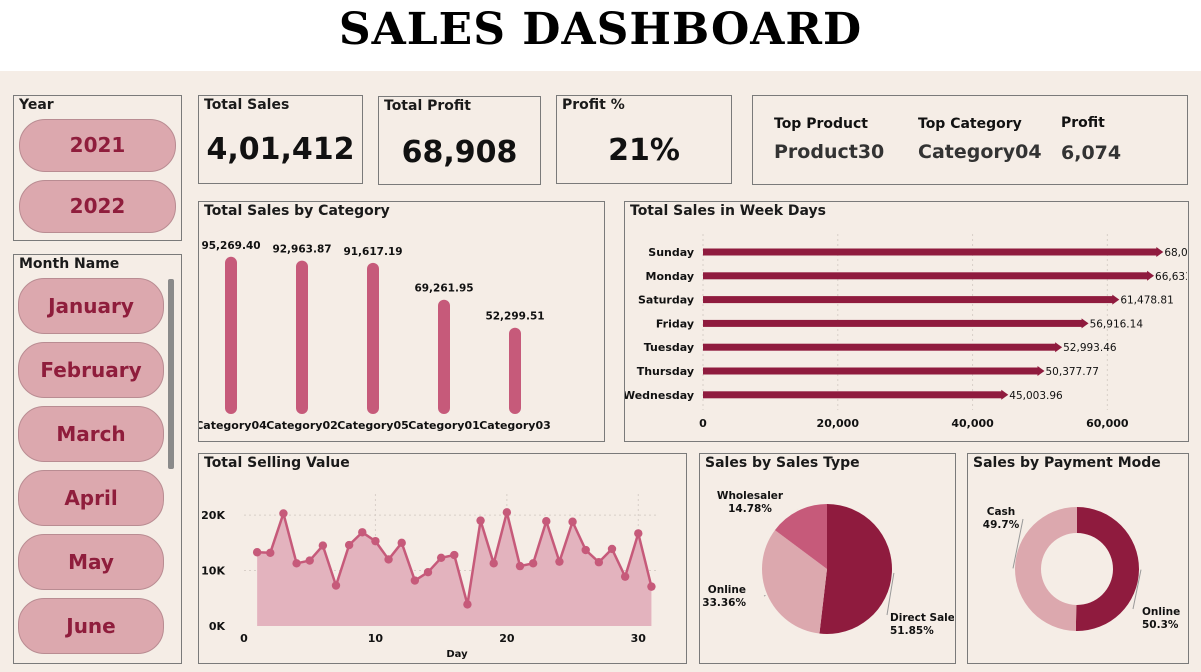 This screenshot has height=672, width=1201. What do you see at coordinates (970, 124) in the screenshot?
I see `top-category-label: Top Category` at bounding box center [970, 124].